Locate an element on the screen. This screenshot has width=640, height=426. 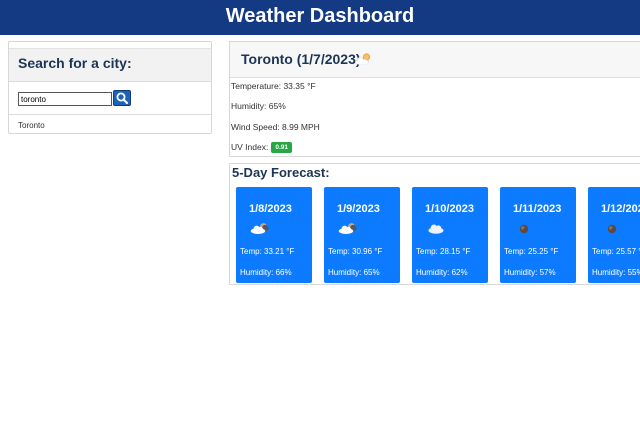
forecast-card: 1/11/2023 Temp: 25.25 °F Humidity: 57% is located at coordinates (538, 235).